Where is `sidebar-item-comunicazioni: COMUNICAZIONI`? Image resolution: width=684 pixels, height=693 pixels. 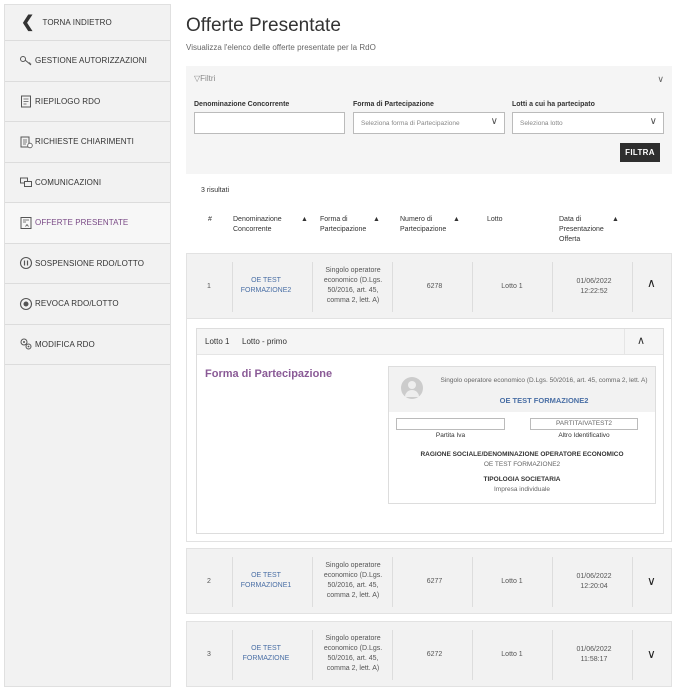 sidebar-item-comunicazioni: COMUNICAZIONI is located at coordinates (87, 183).